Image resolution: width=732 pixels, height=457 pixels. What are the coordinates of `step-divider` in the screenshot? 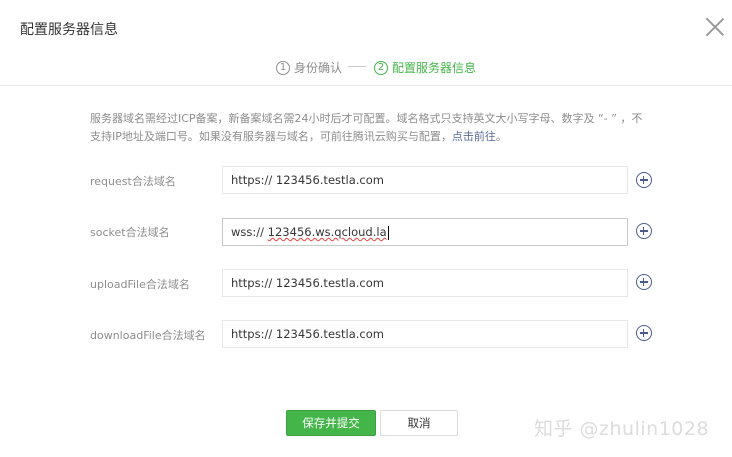 It's located at (357, 66).